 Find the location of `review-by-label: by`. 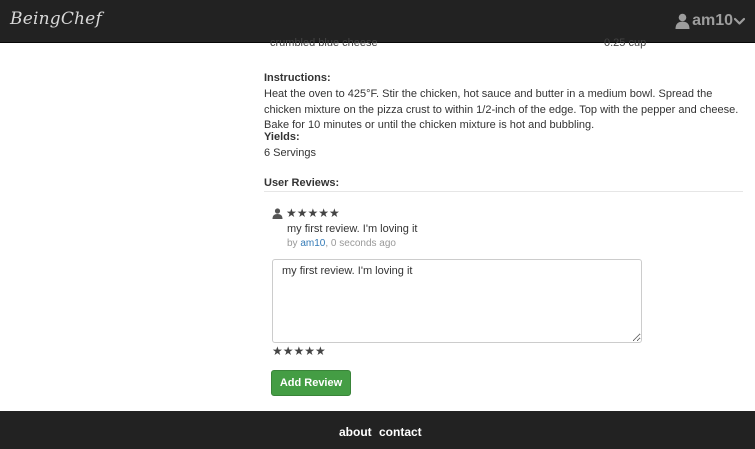

review-by-label: by is located at coordinates (292, 243).